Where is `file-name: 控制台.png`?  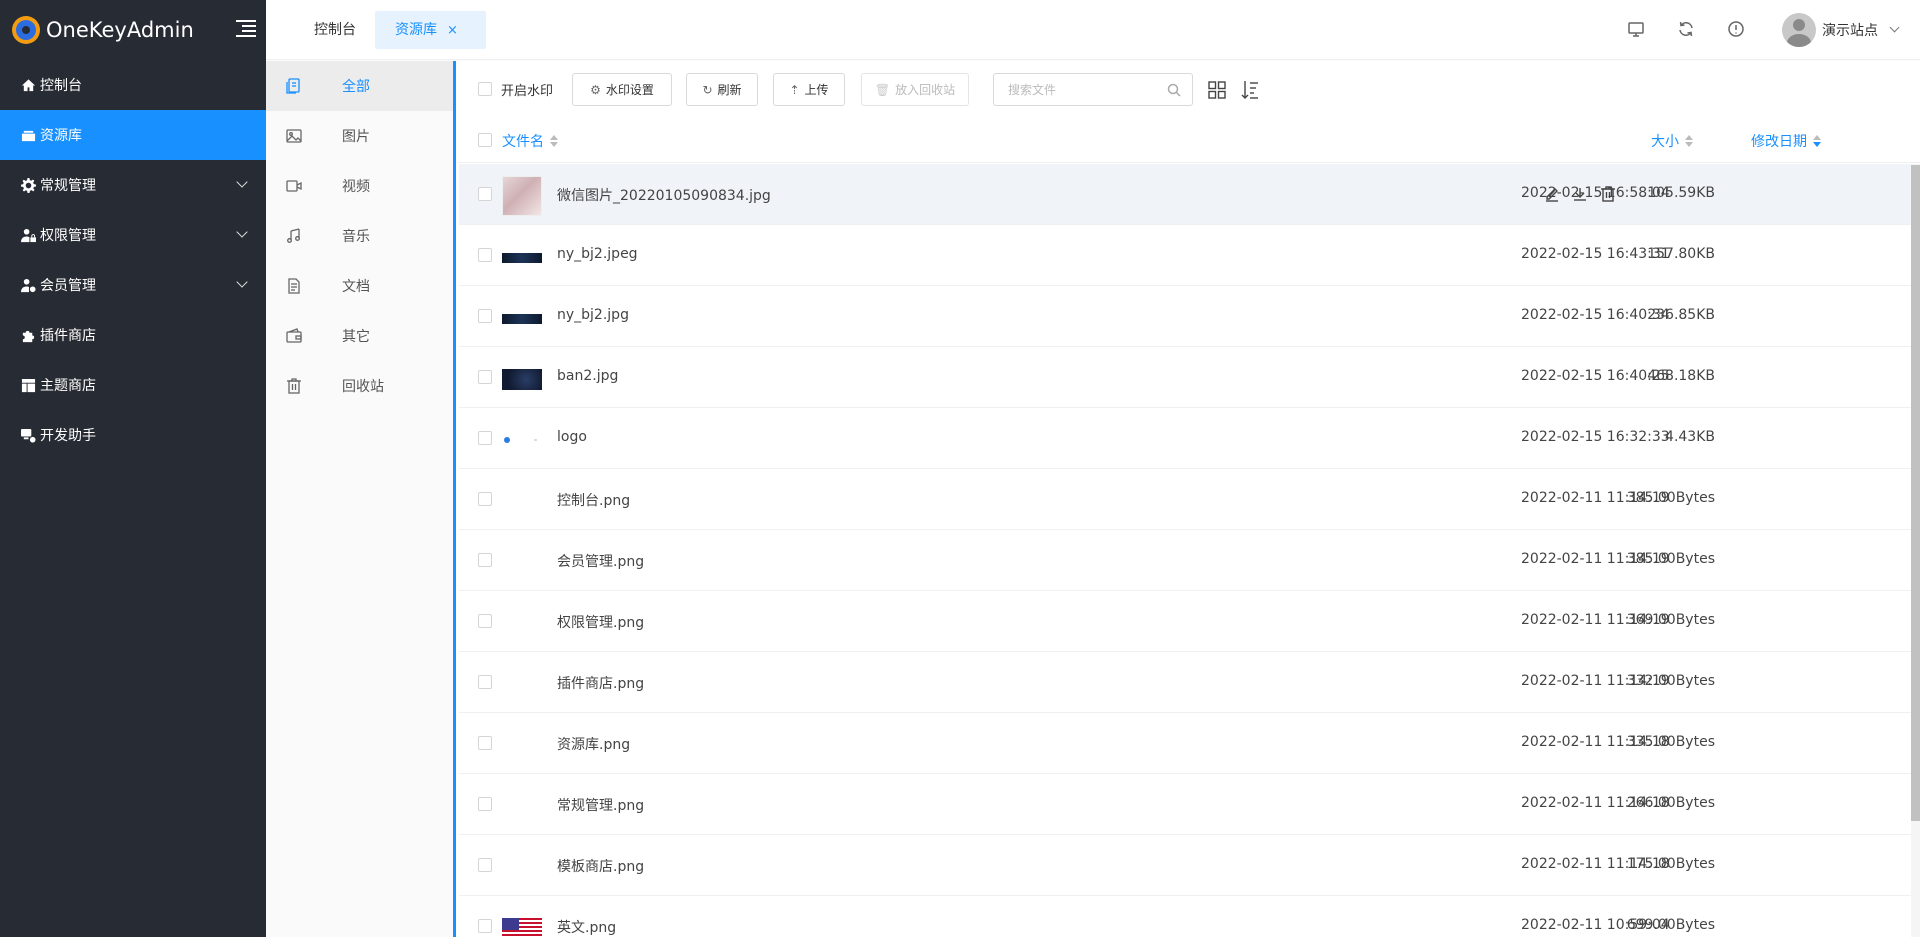
file-name: 控制台.png is located at coordinates (593, 500).